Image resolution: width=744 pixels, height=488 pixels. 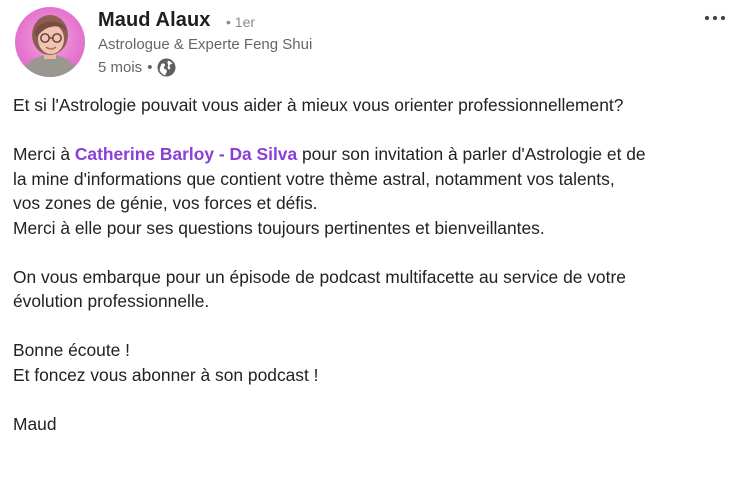 I want to click on connection-degree: • 1er, so click(x=241, y=22).